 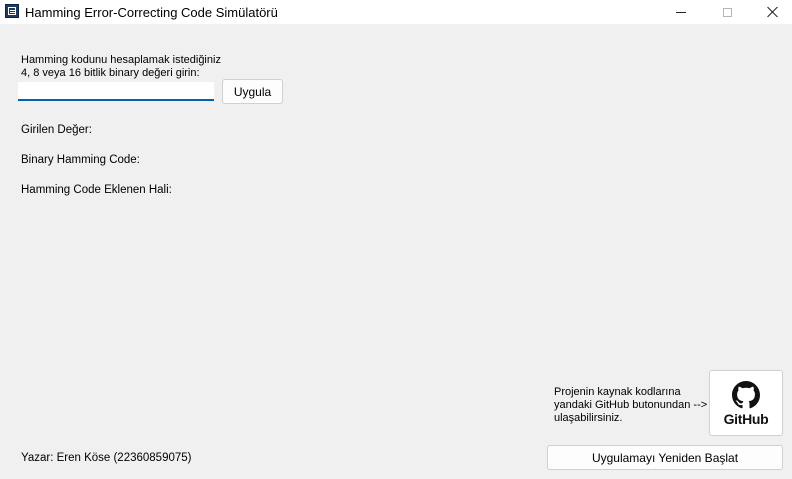 What do you see at coordinates (121, 60) in the screenshot?
I see `instruction-line-1: Hamming kodunu hesaplamak istediğiniz` at bounding box center [121, 60].